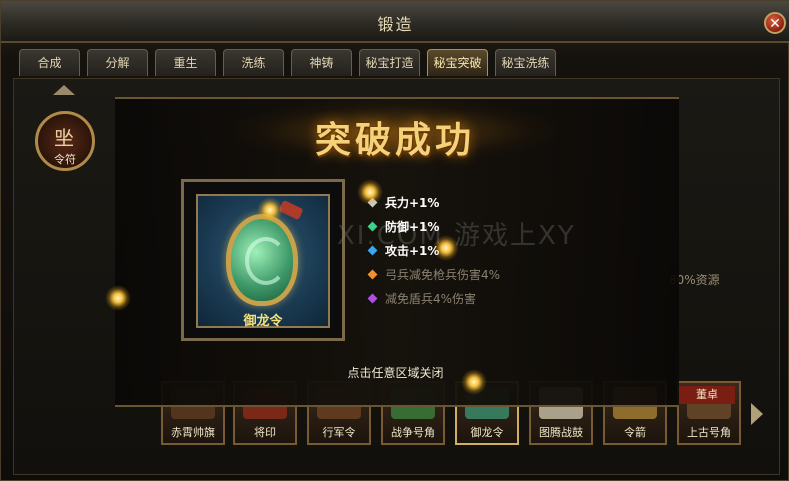  I want to click on banner-title: 突破成功, so click(394, 140).